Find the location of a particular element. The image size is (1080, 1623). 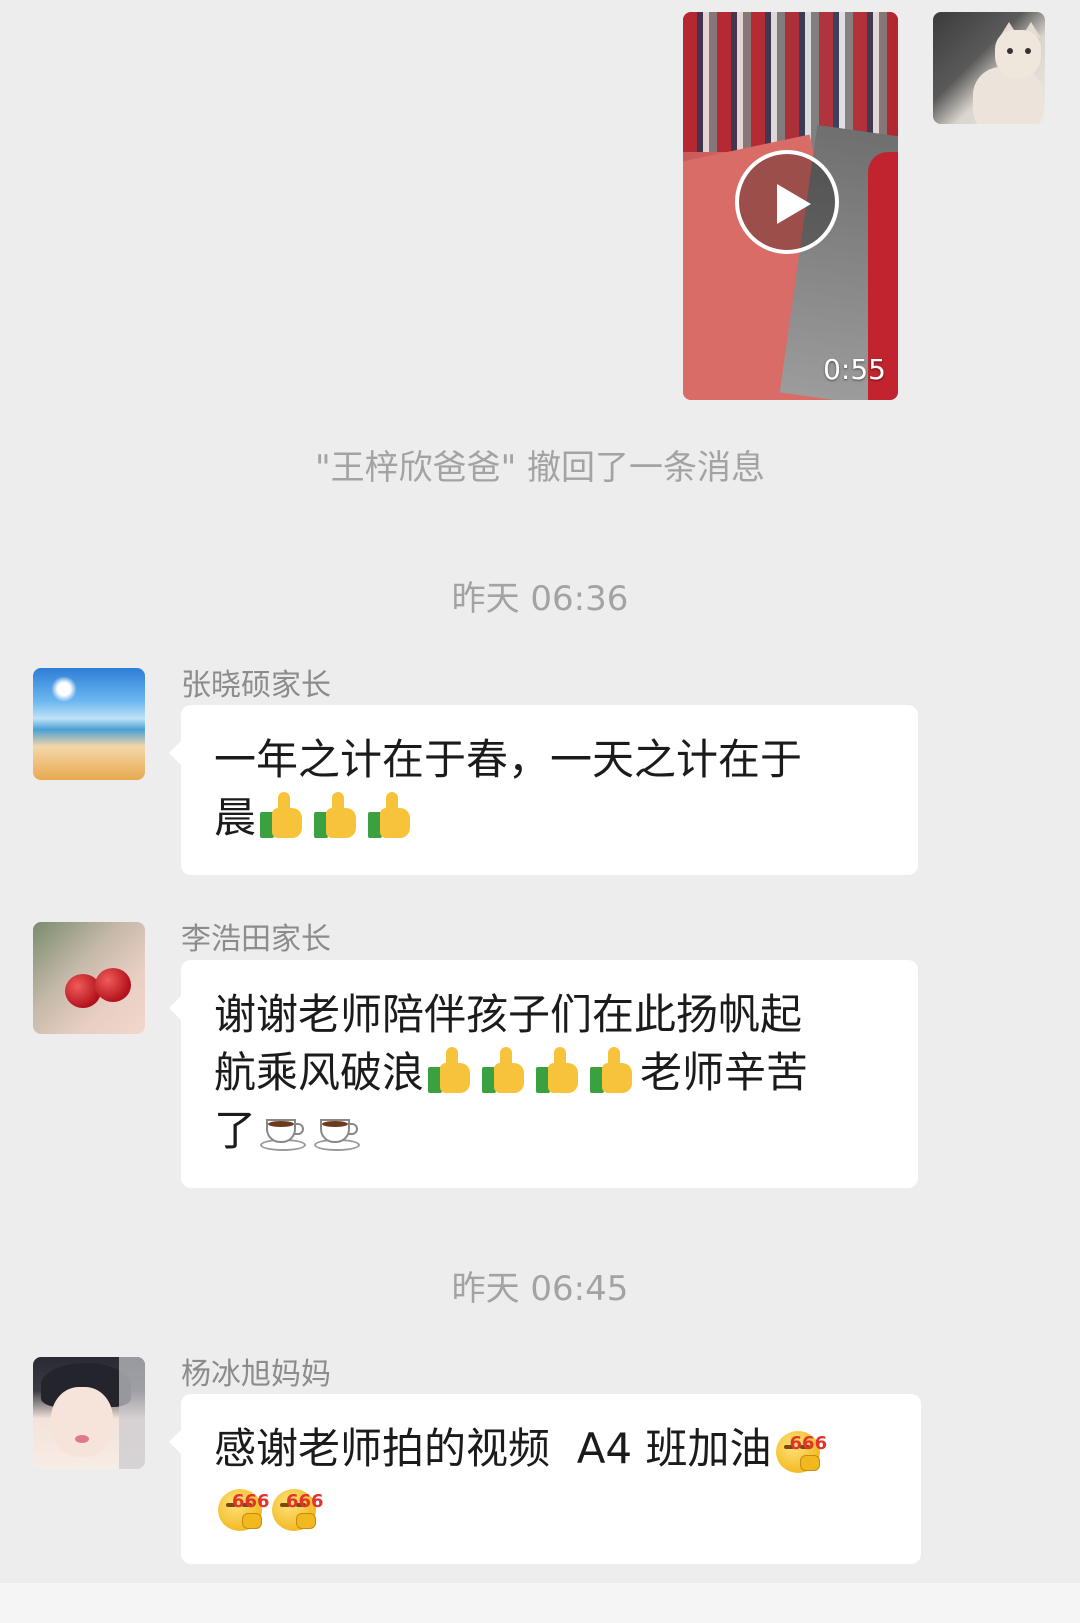

play-icon is located at coordinates (787, 202).